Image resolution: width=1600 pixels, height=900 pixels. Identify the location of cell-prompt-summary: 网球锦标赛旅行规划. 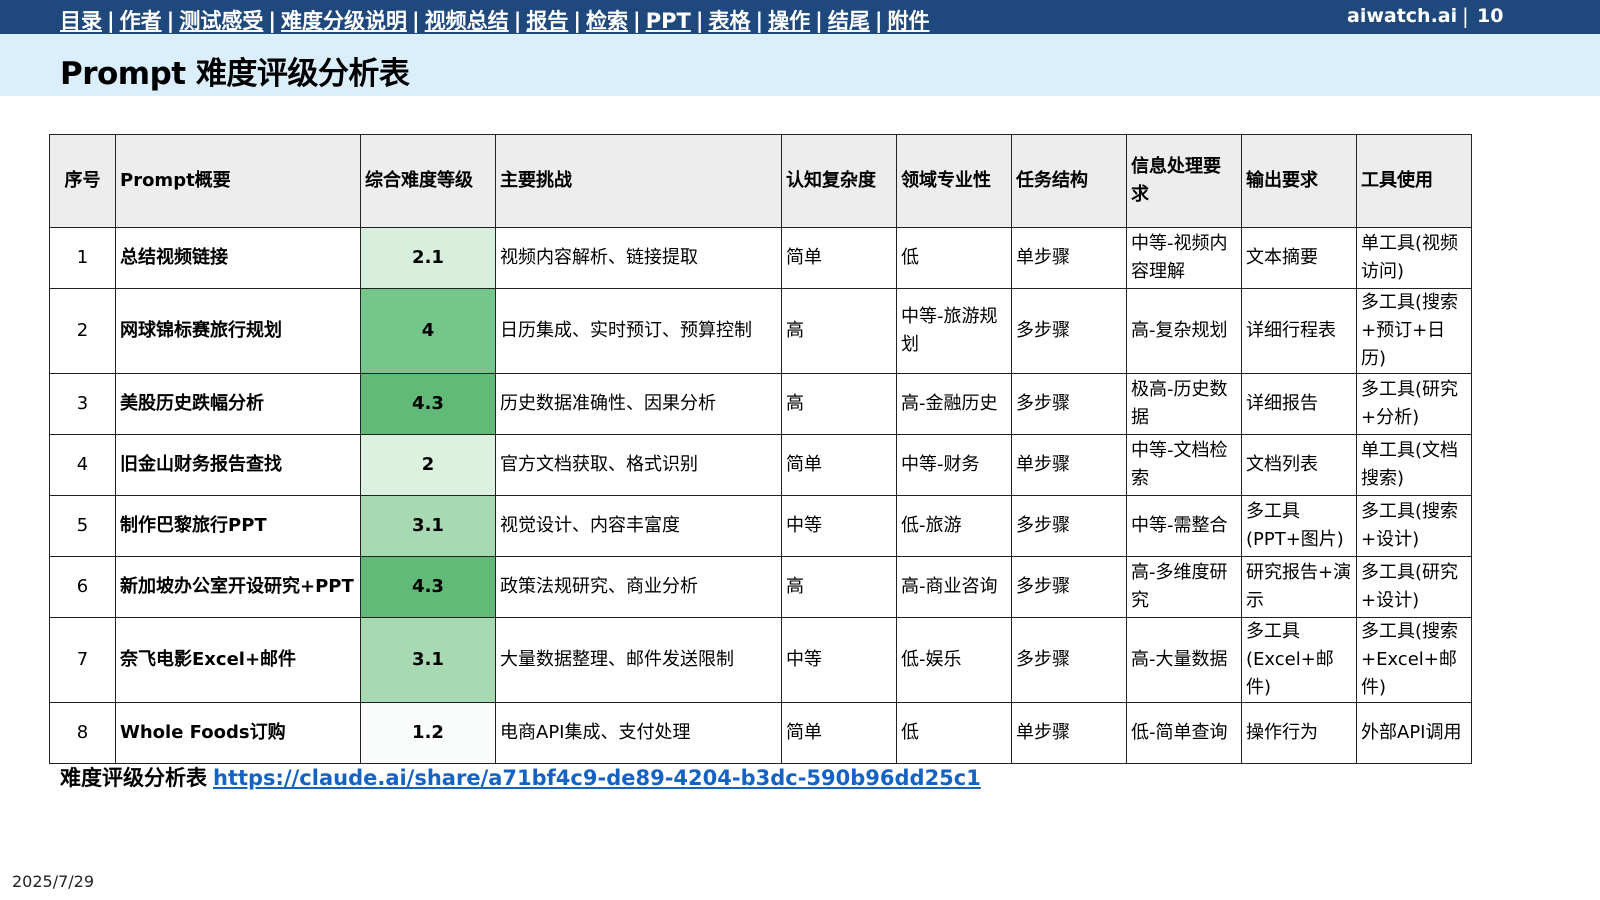
(238, 331).